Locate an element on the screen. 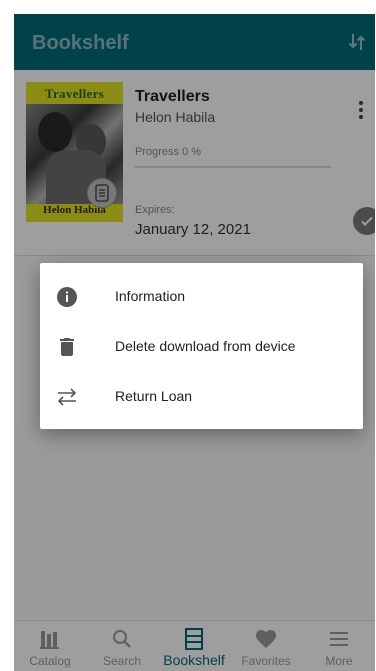 This screenshot has width=376, height=671. menu-label-delete-download: Delete download from device is located at coordinates (205, 346).